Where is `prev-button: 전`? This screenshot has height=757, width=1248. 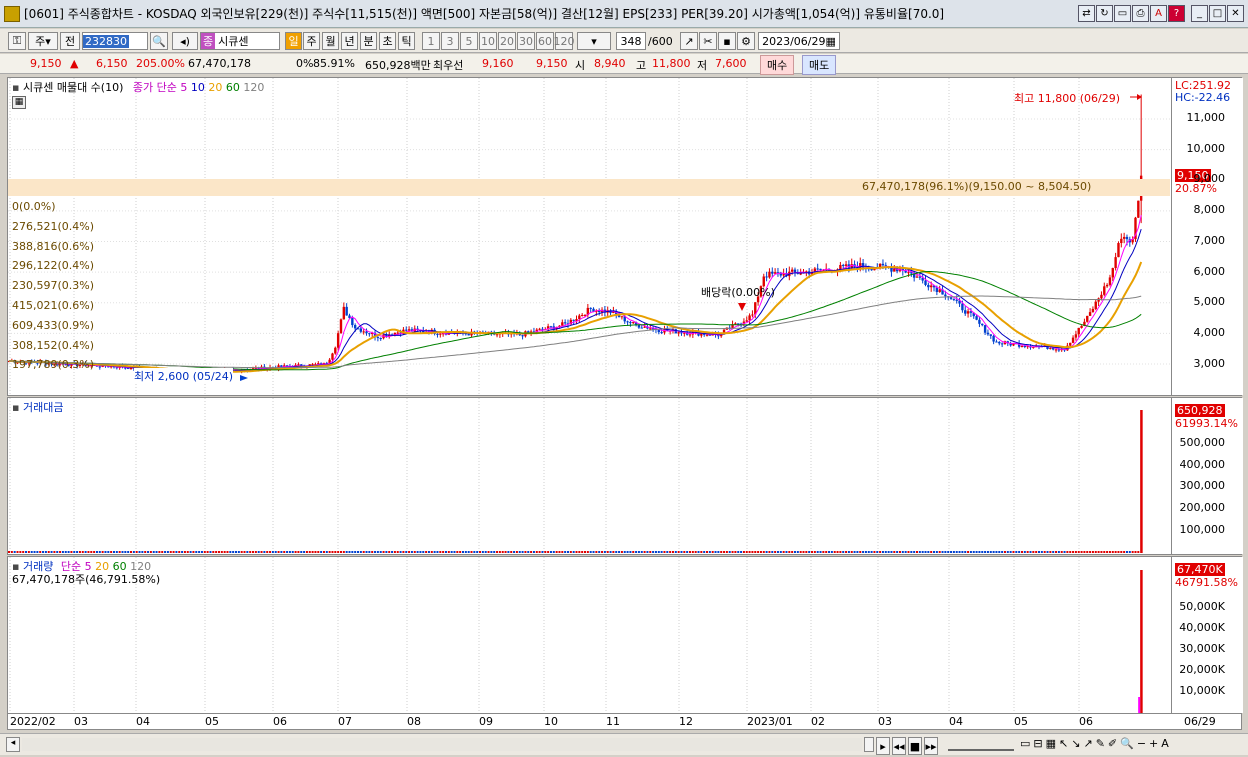 prev-button: 전 is located at coordinates (70, 41).